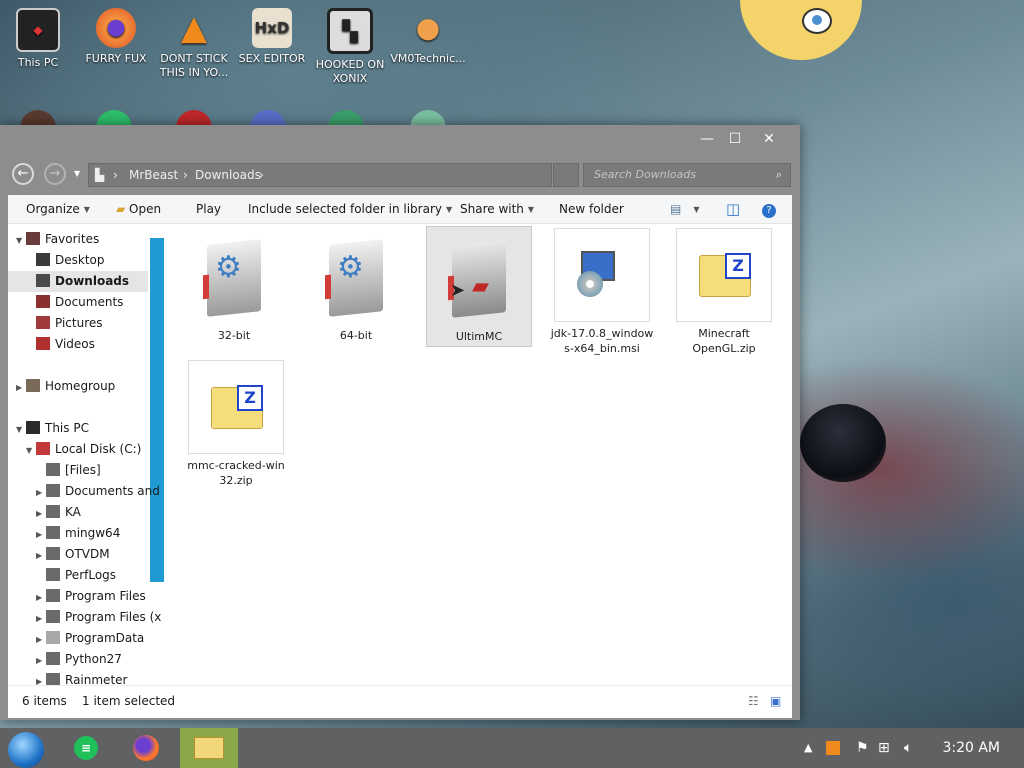  Describe the element at coordinates (808, 748) in the screenshot. I see `tray-overflow-icon: ▲` at that location.